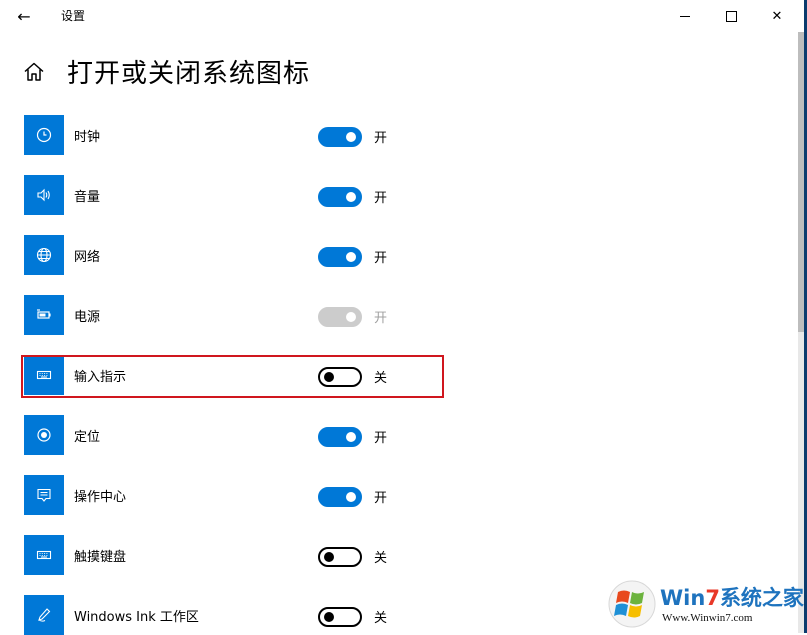 This screenshot has height=635, width=807. I want to click on back-arrow-icon: ←, so click(24, 16).